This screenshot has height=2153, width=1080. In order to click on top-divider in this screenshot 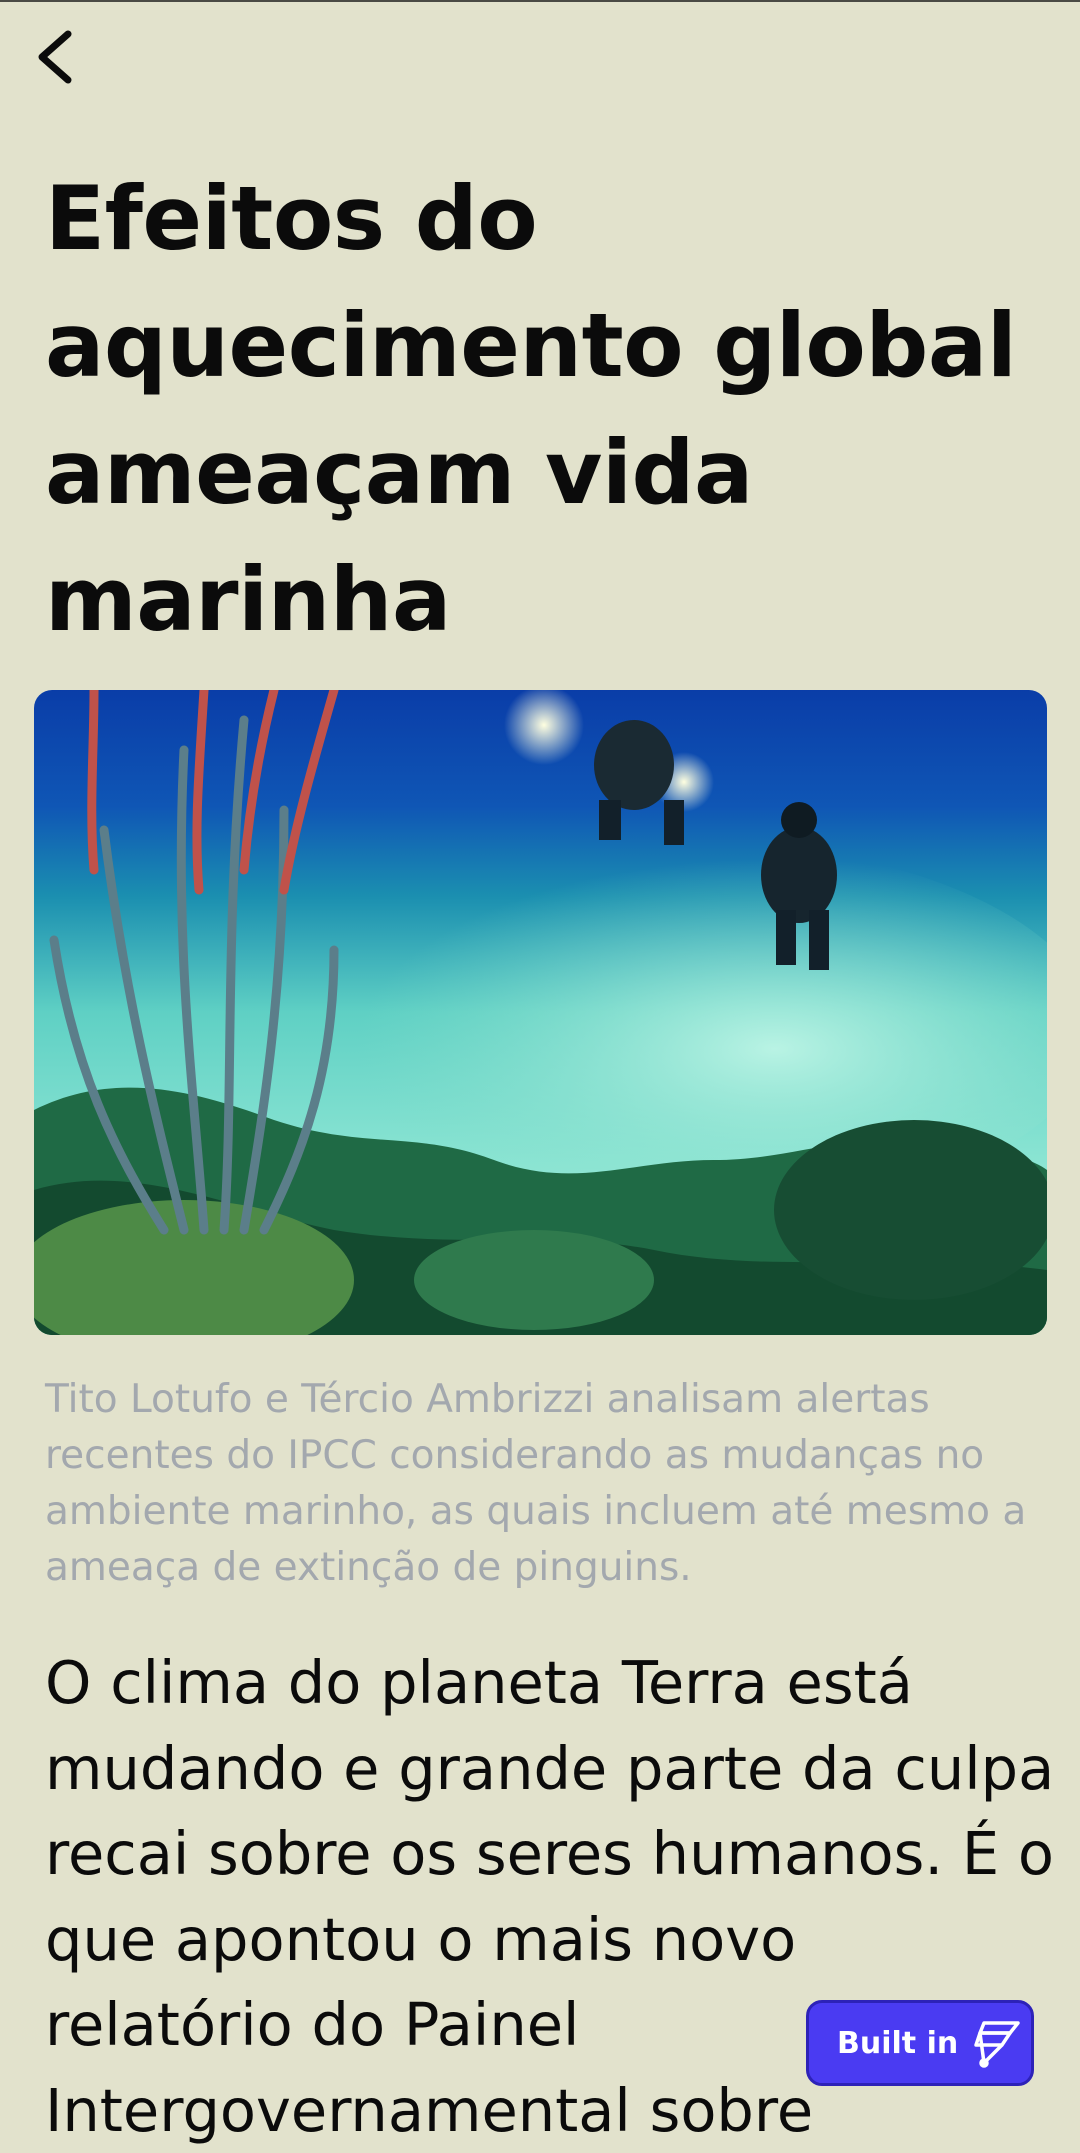, I will do `click(540, 1)`.